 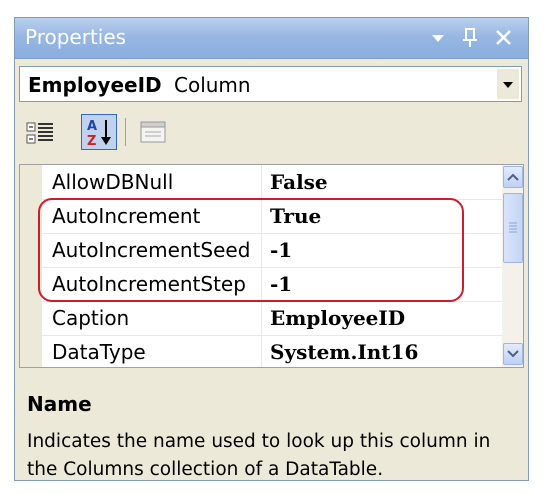 I want to click on selected-object-name: EmployeeID, so click(x=95, y=85).